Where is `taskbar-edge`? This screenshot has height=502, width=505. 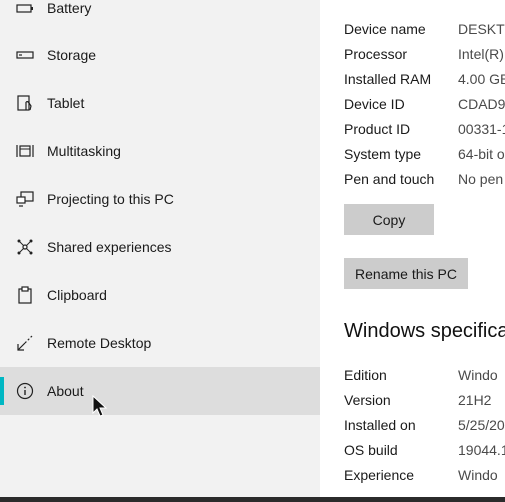 taskbar-edge is located at coordinates (252, 499).